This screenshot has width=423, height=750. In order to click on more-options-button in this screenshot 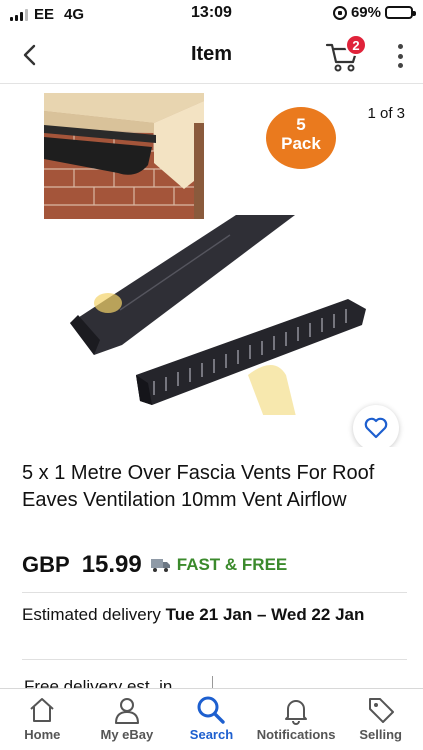, I will do `click(400, 56)`.